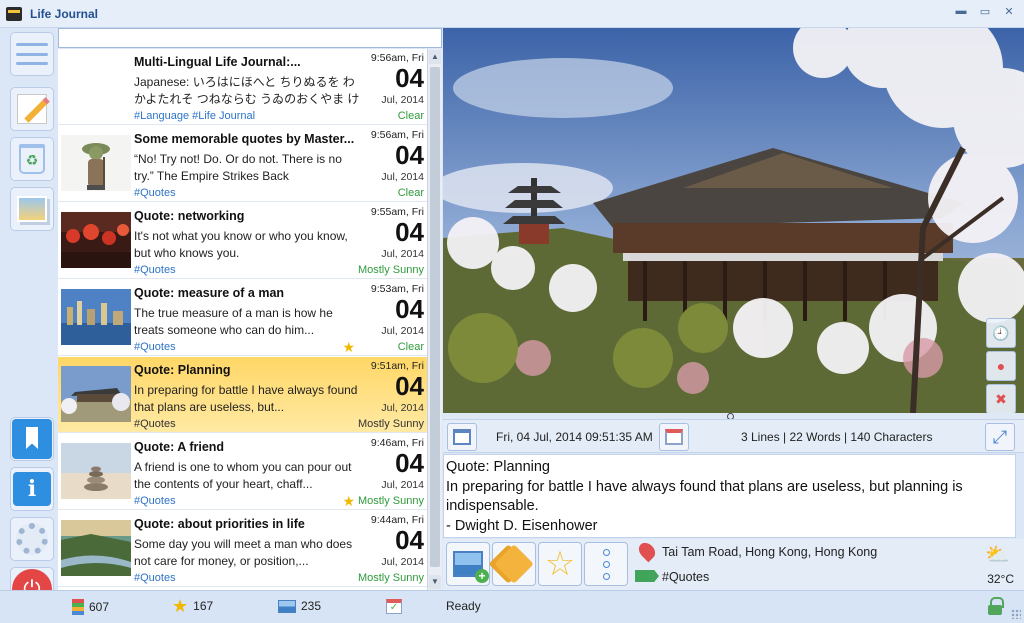 This screenshot has height=623, width=1024. I want to click on editor-line-4: - Dwight D. Eisenhower, so click(522, 525).